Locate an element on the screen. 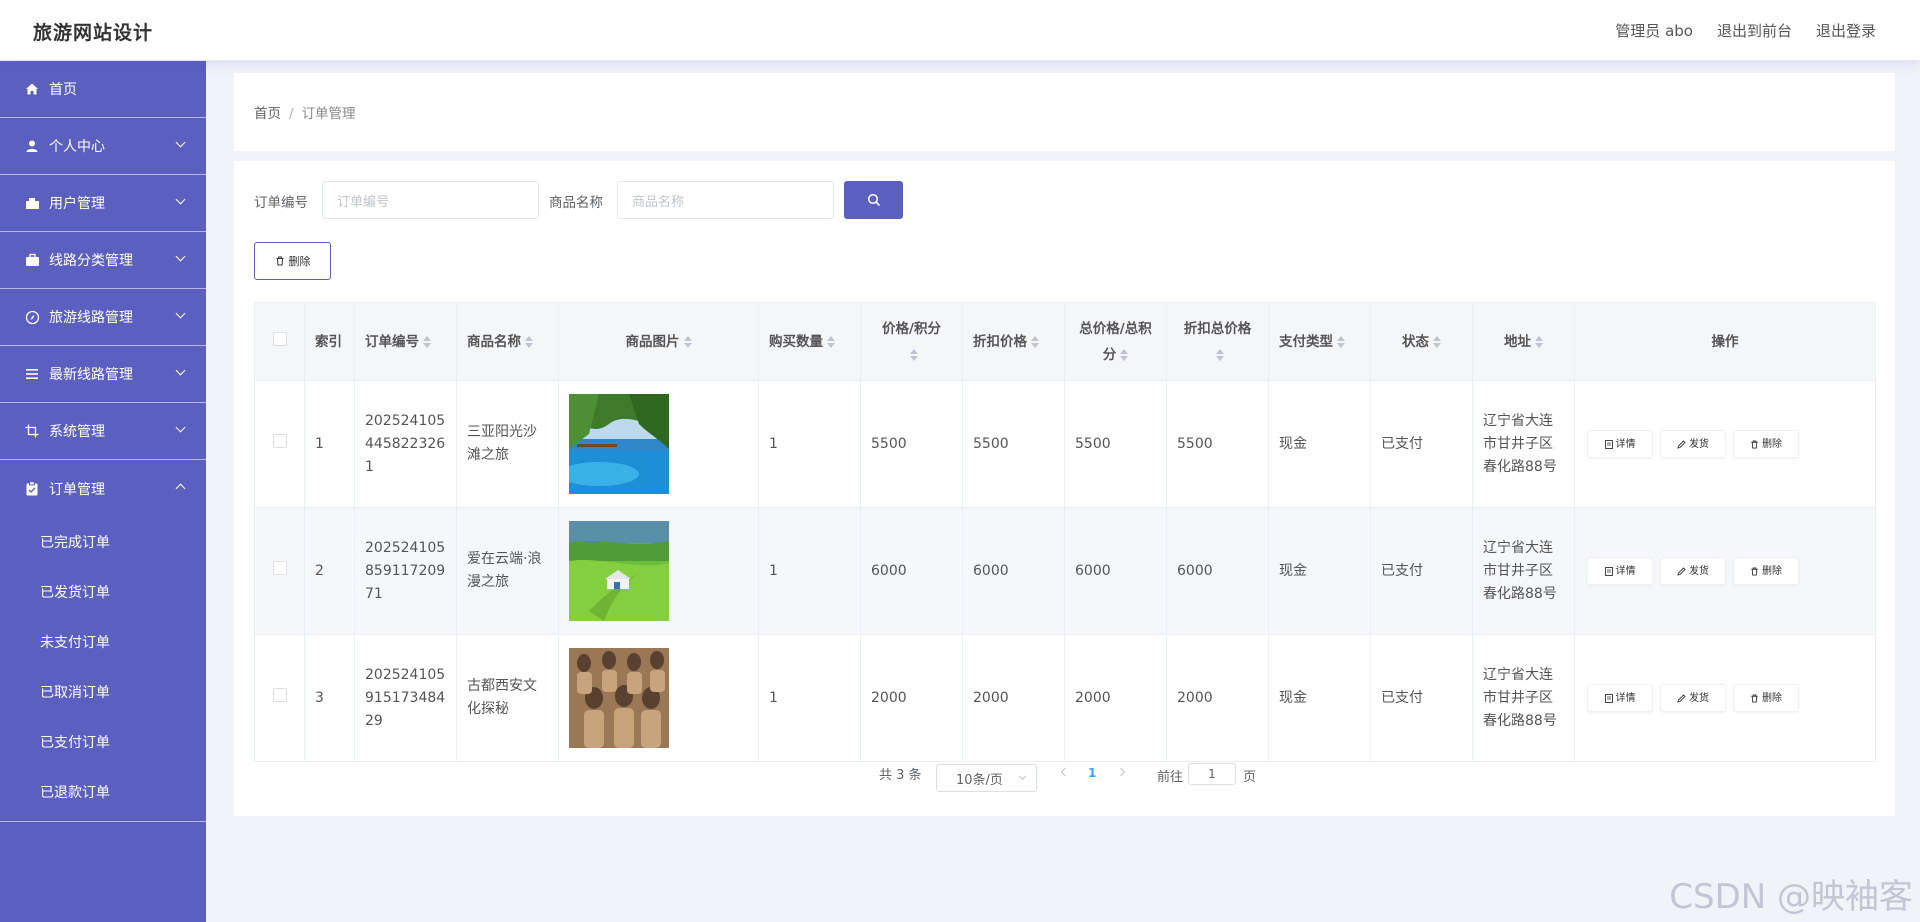  trash-icon is located at coordinates (1754, 444).